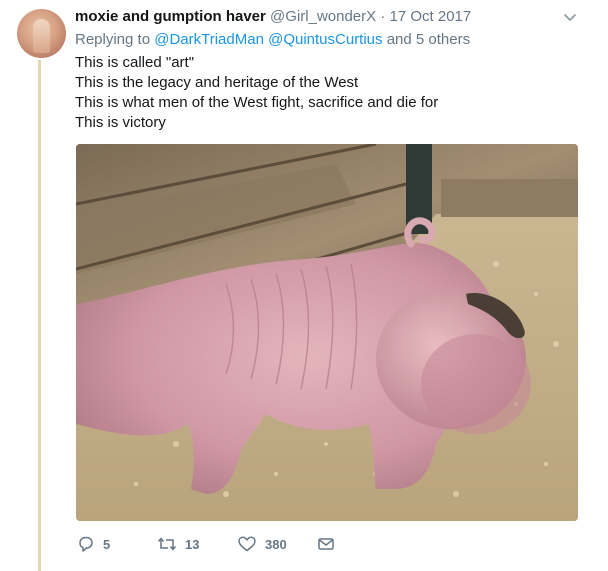 This screenshot has height=571, width=608. What do you see at coordinates (431, 16) in the screenshot?
I see `tweet-date: 17 Oct 2017` at bounding box center [431, 16].